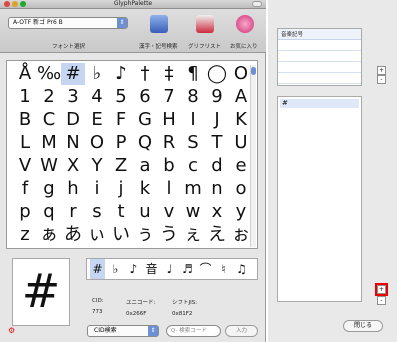 The width and height of the screenshot is (397, 342). What do you see at coordinates (145, 235) in the screenshot?
I see `glyph-cell: ぅ` at bounding box center [145, 235].